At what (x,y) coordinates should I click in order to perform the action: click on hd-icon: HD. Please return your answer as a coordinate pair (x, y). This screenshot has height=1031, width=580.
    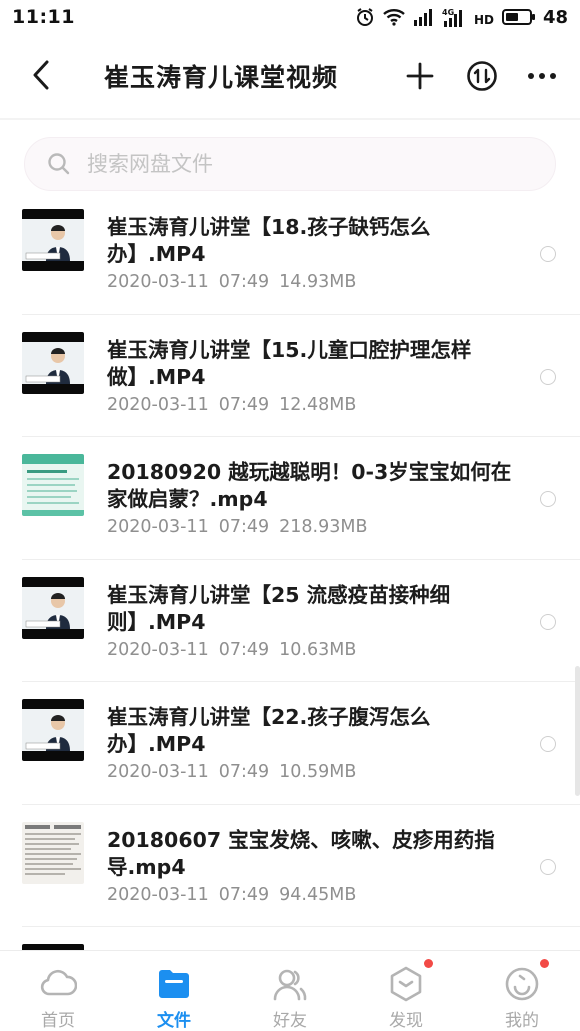
    Looking at the image, I should click on (484, 17).